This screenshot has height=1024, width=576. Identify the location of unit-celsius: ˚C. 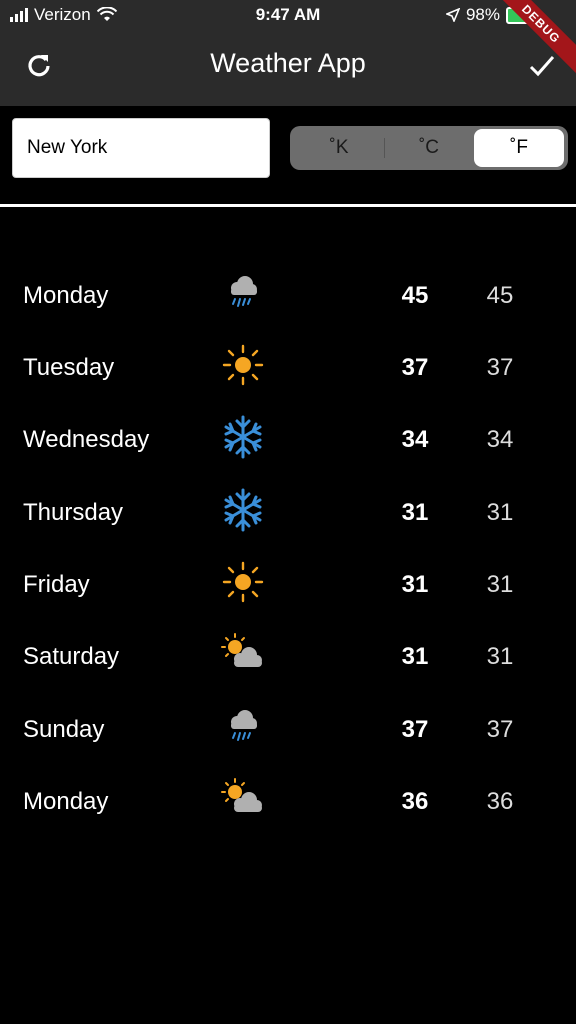
(429, 148).